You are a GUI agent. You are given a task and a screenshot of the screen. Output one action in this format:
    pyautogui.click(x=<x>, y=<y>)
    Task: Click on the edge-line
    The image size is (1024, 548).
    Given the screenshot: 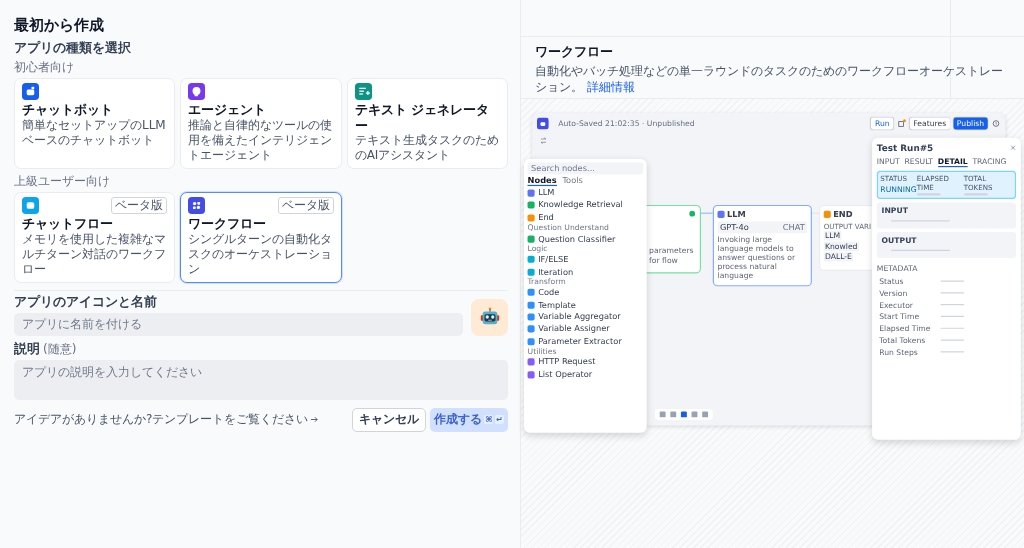 What is the action you would take?
    pyautogui.click(x=707, y=213)
    